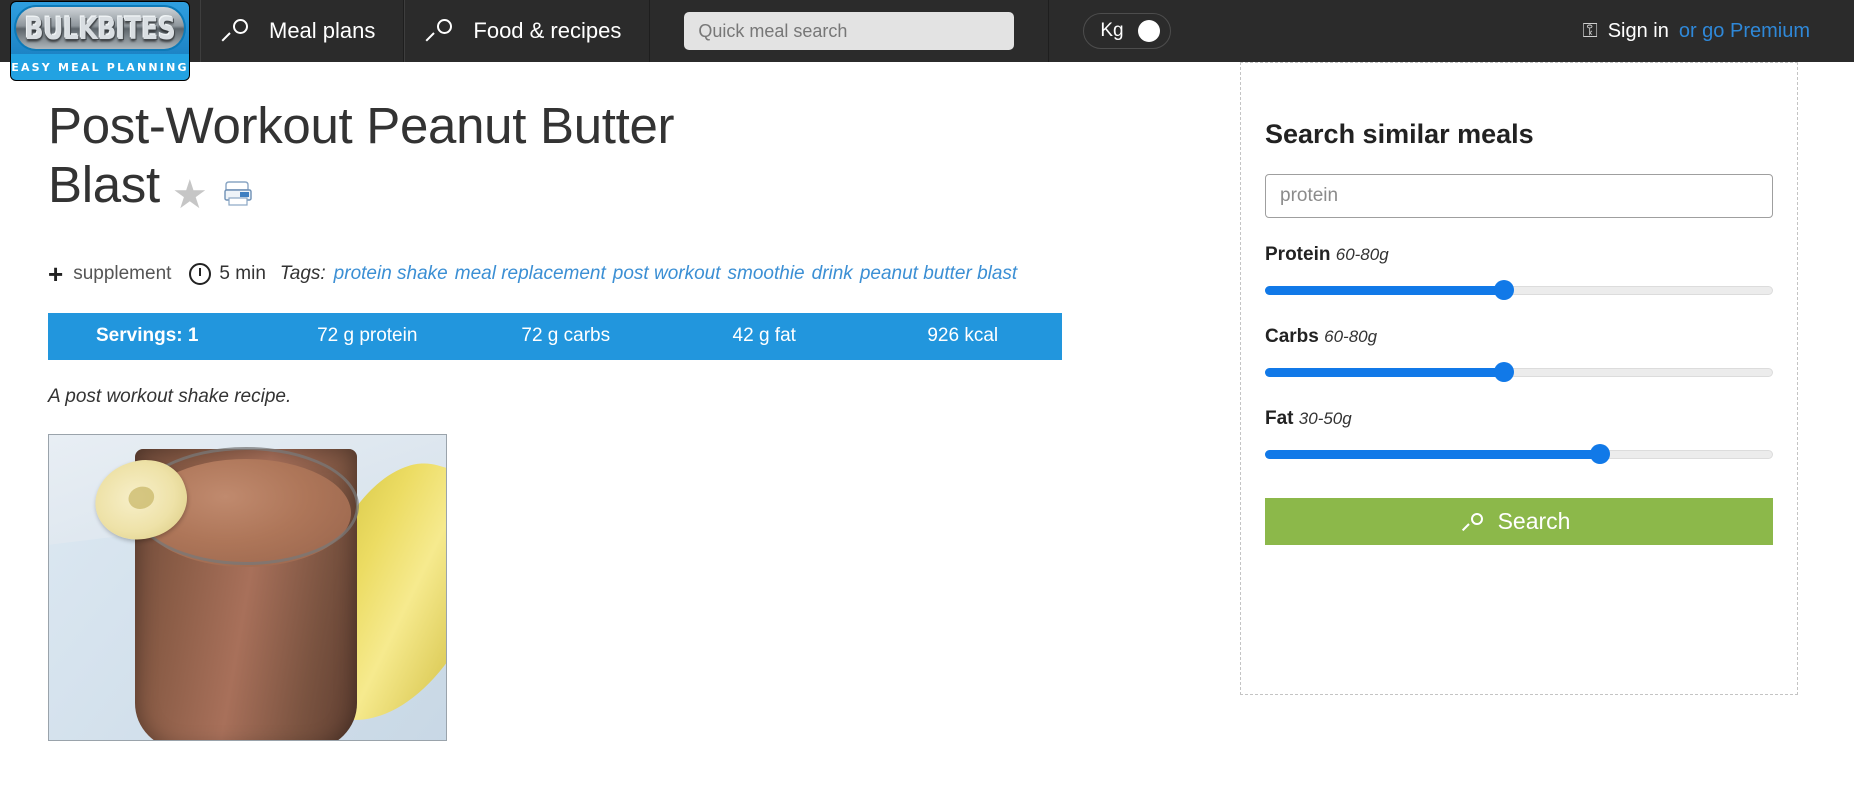  Describe the element at coordinates (55, 274) in the screenshot. I see `add-supplement-icon: +` at that location.